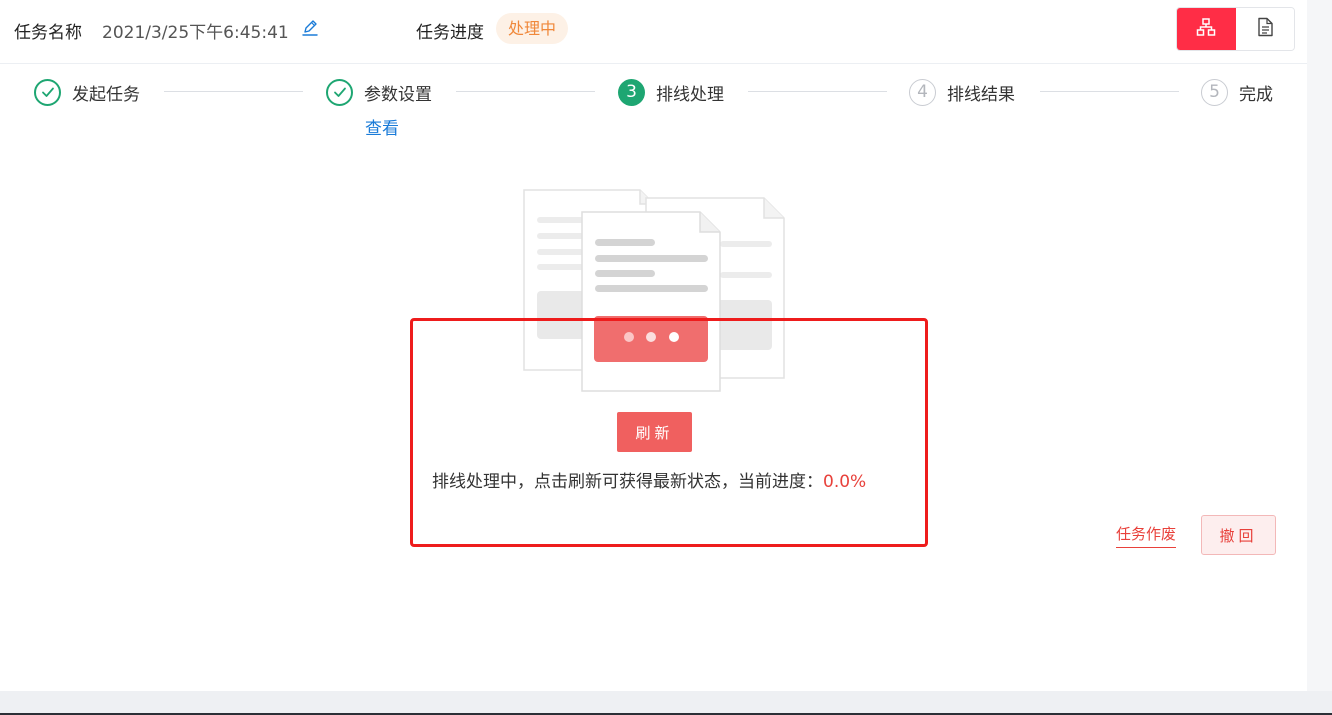 The image size is (1332, 715). I want to click on step-label: 排线处理, so click(690, 94).